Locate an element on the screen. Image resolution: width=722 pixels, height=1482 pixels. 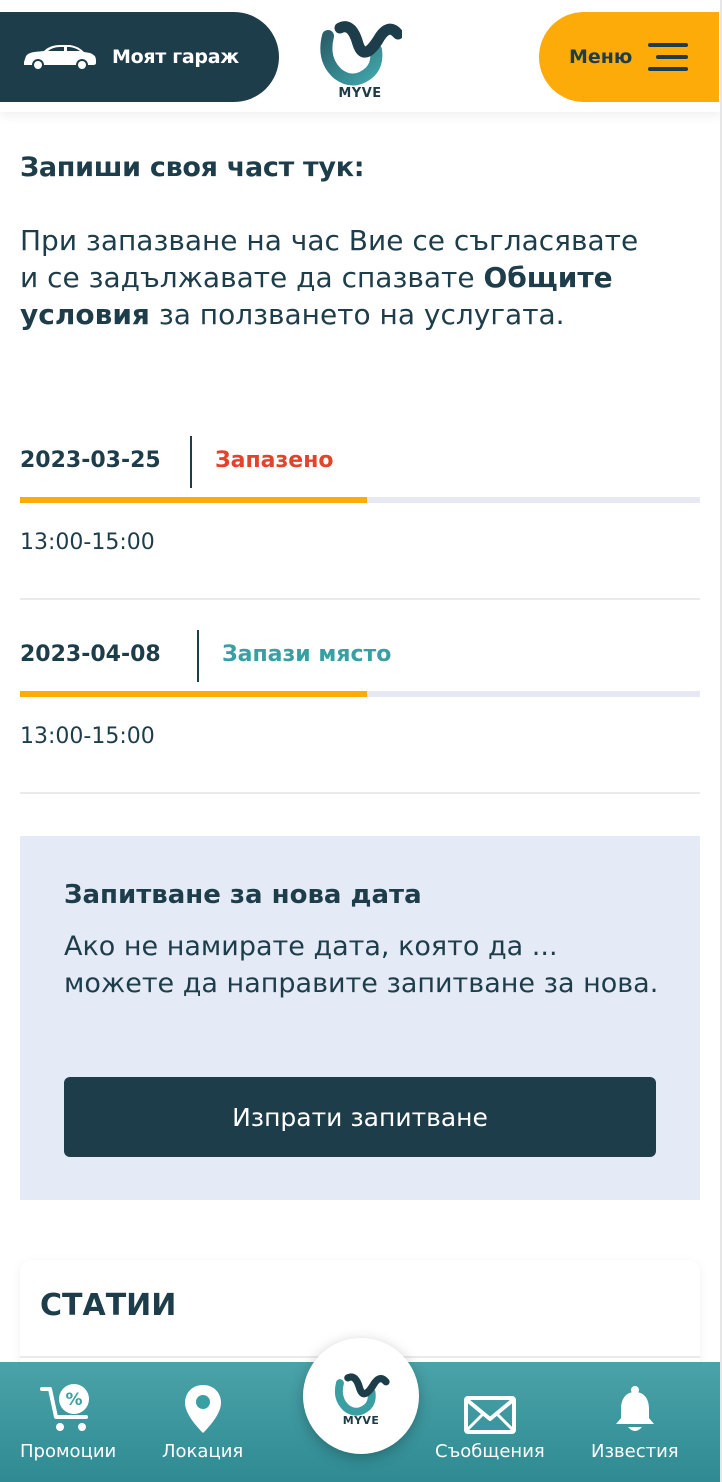
slot-reserve-button: Запази място is located at coordinates (306, 654).